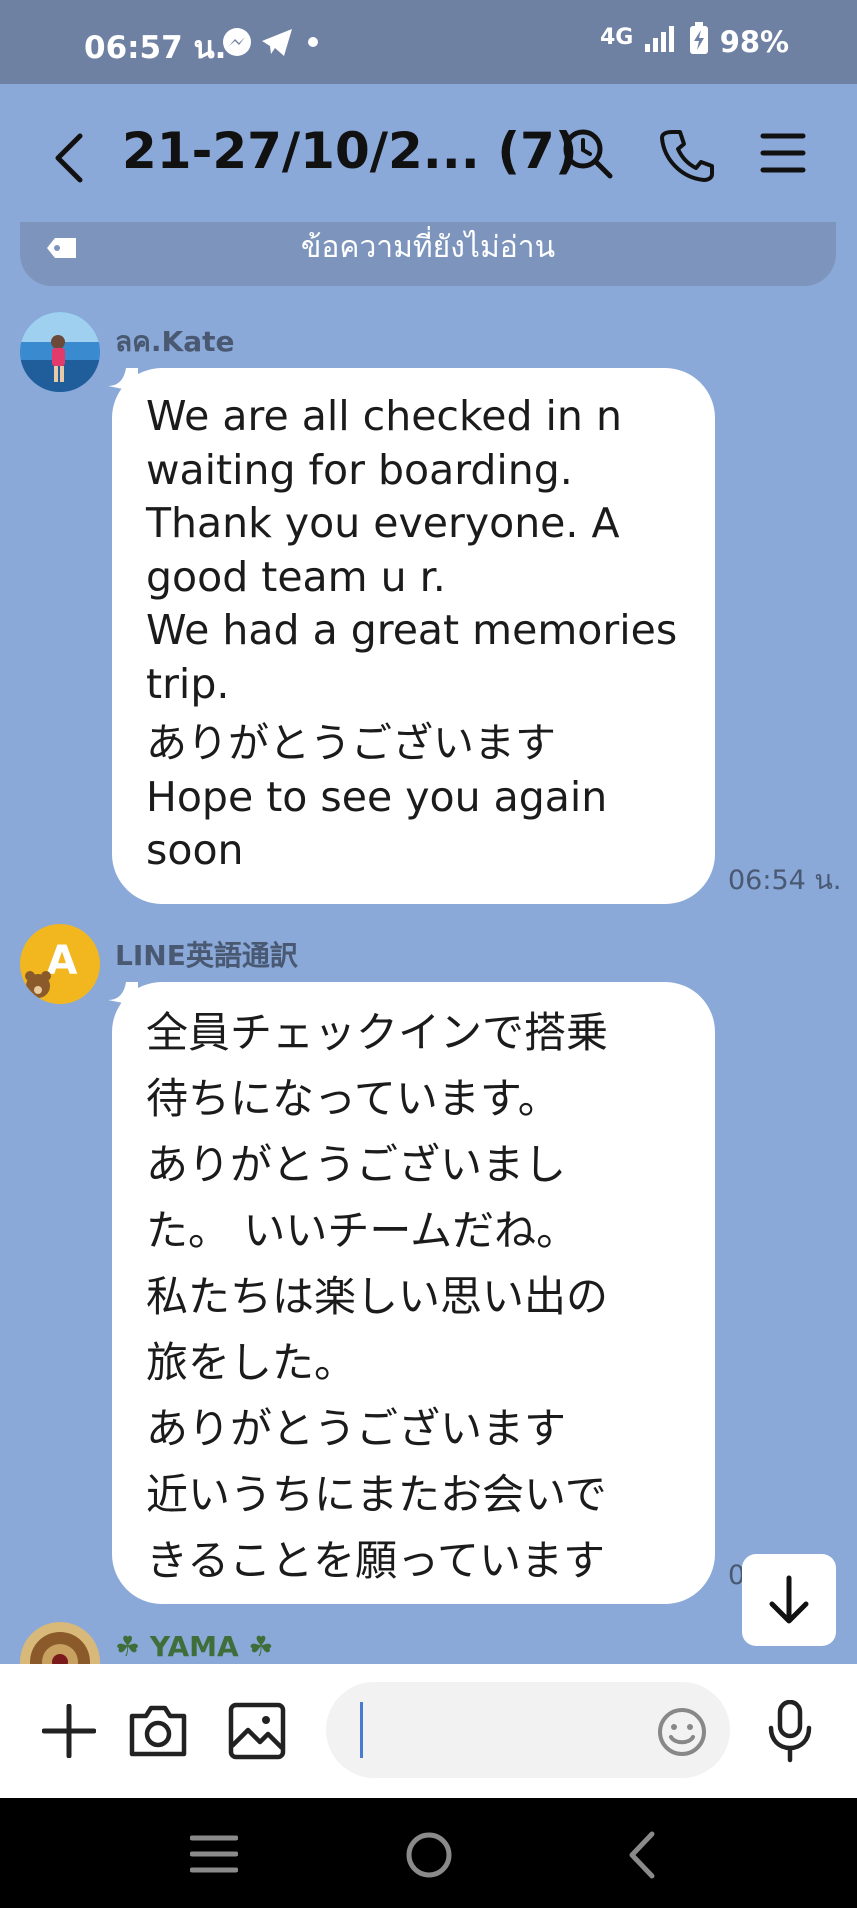  Describe the element at coordinates (155, 48) in the screenshot. I see `status-time: 06:57 น.` at that location.